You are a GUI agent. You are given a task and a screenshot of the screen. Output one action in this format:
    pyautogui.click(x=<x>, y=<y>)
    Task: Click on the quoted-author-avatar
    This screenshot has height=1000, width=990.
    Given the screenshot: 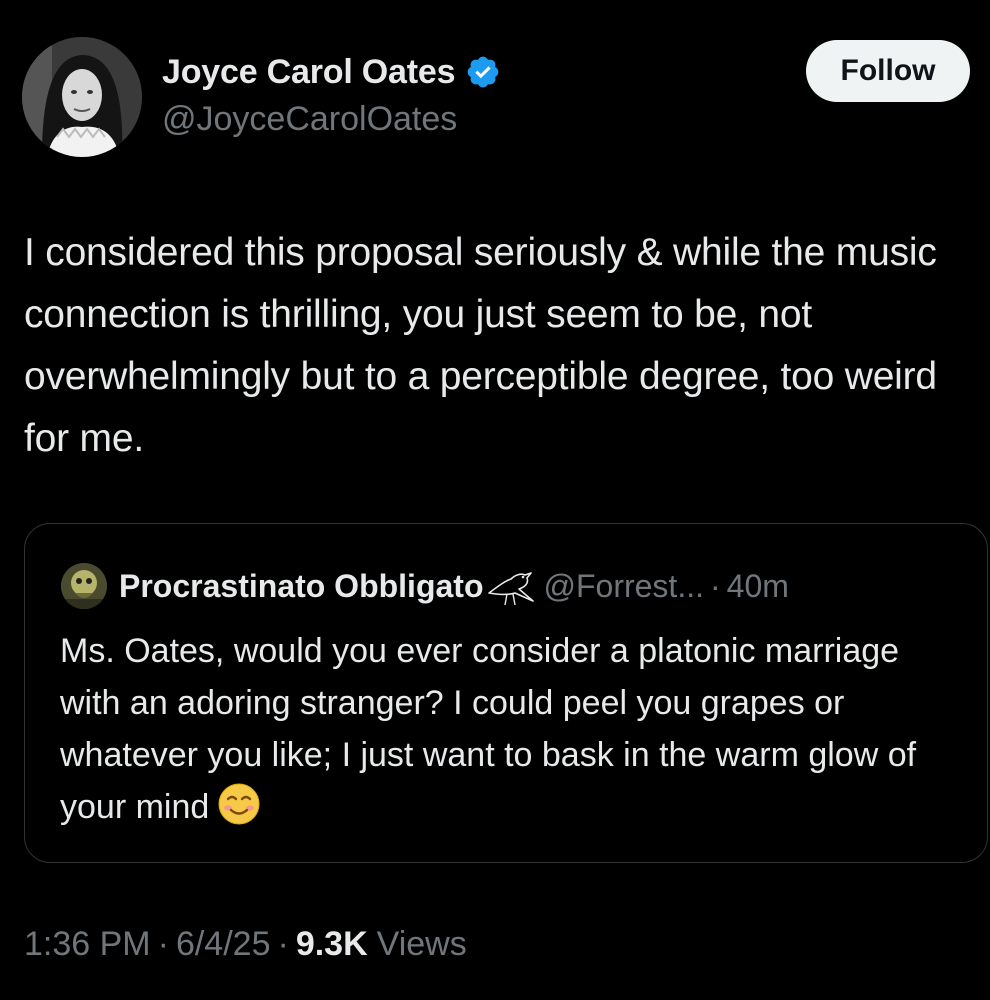 What is the action you would take?
    pyautogui.click(x=84, y=586)
    